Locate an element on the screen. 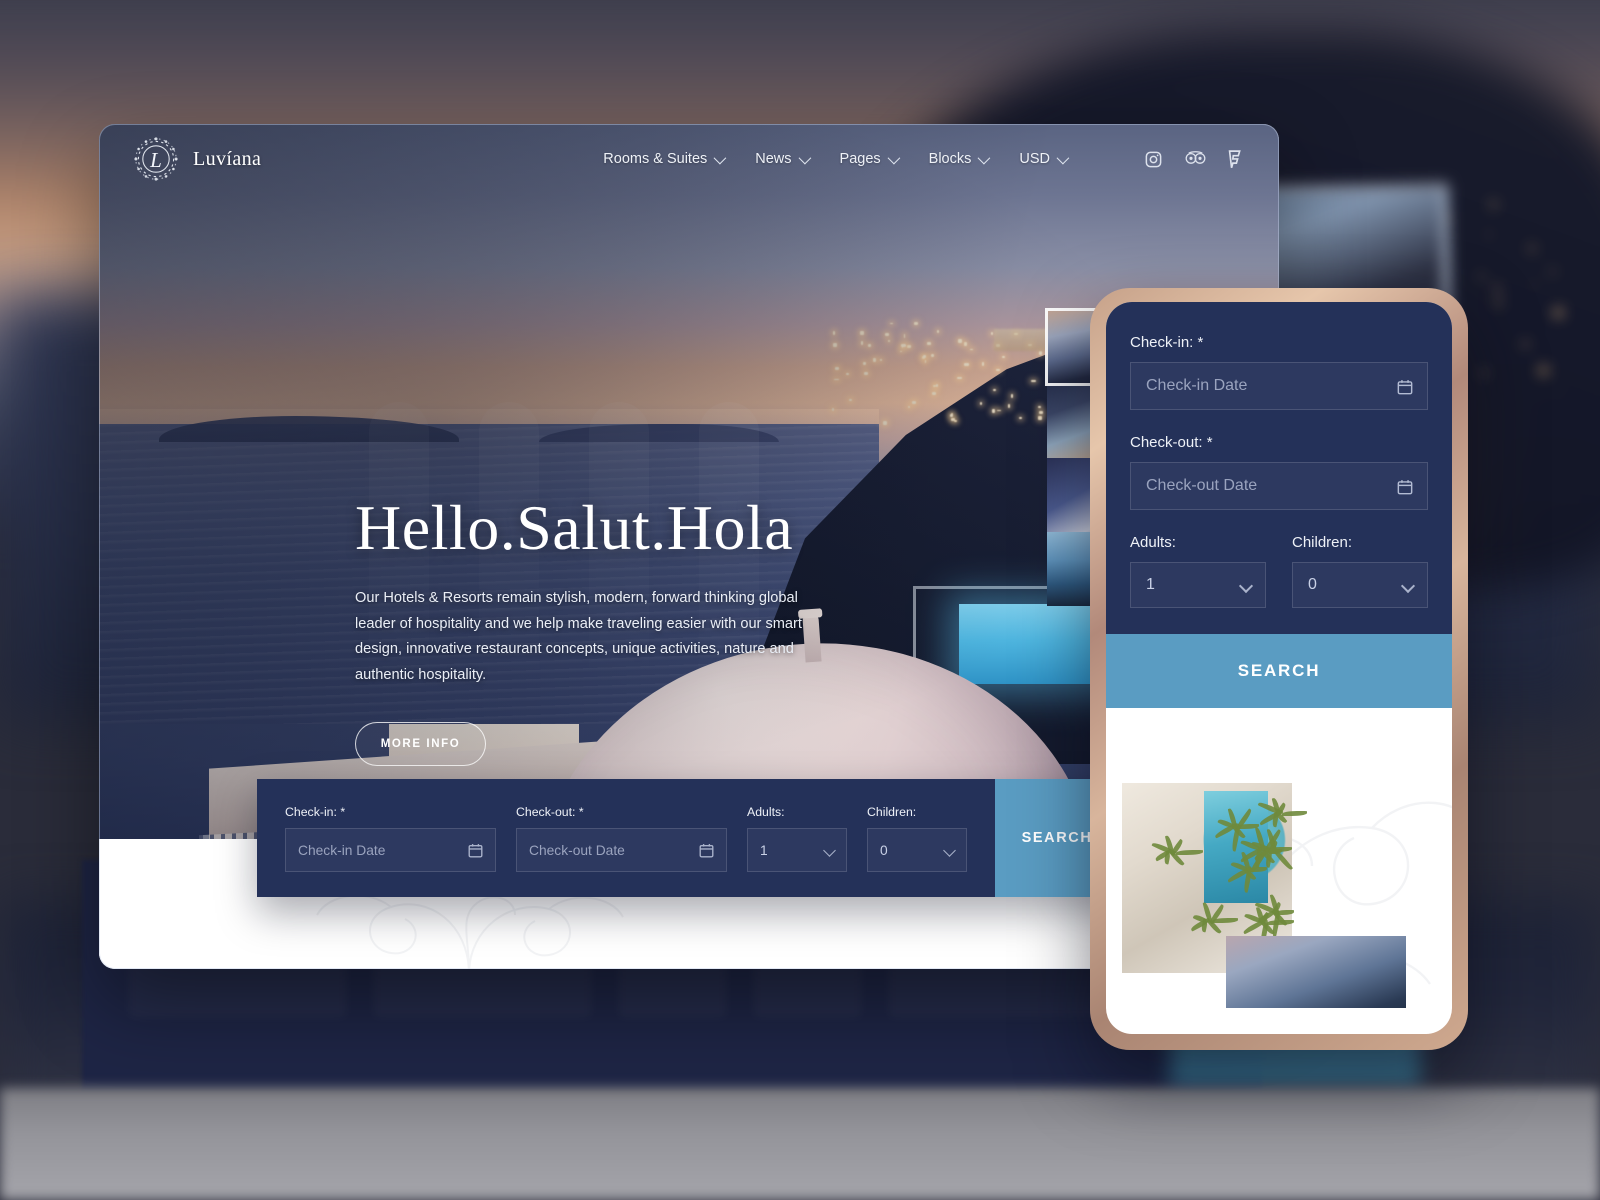 The height and width of the screenshot is (1200, 1600). nav-label: Pages is located at coordinates (860, 159).